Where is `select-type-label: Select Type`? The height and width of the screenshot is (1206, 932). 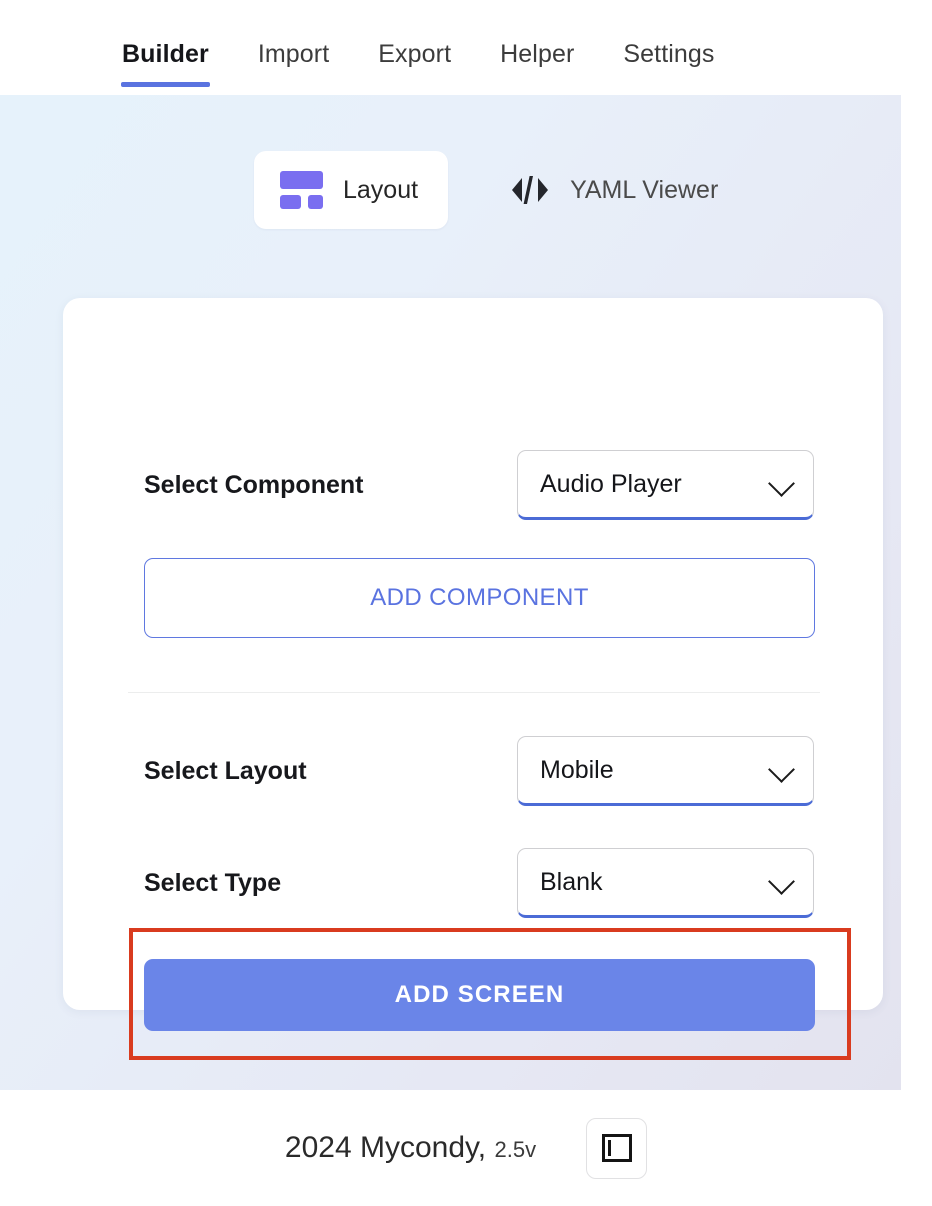
select-type-label: Select Type is located at coordinates (213, 882).